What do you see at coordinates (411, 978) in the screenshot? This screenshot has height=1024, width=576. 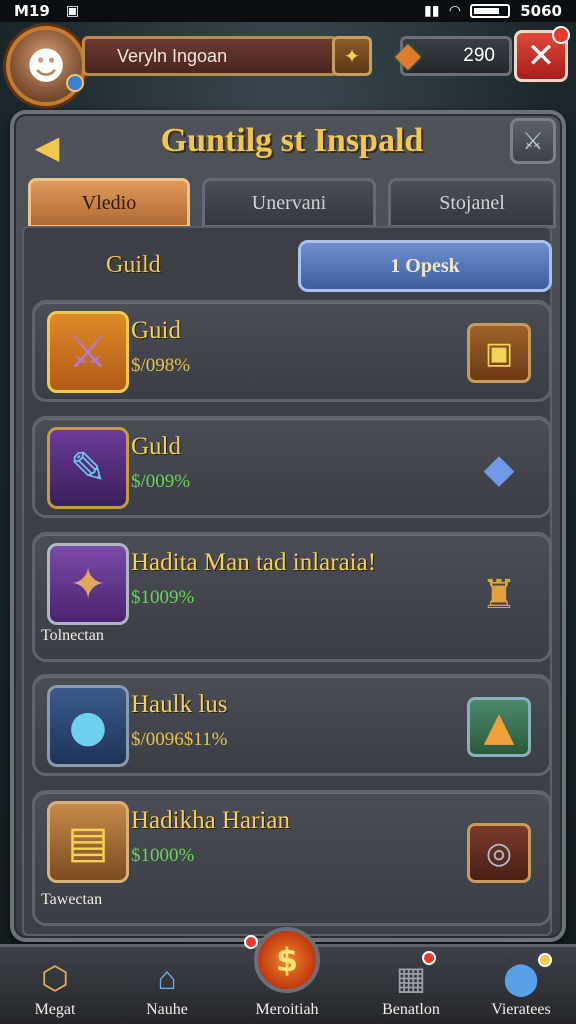 I see `tower-icon: ▦` at bounding box center [411, 978].